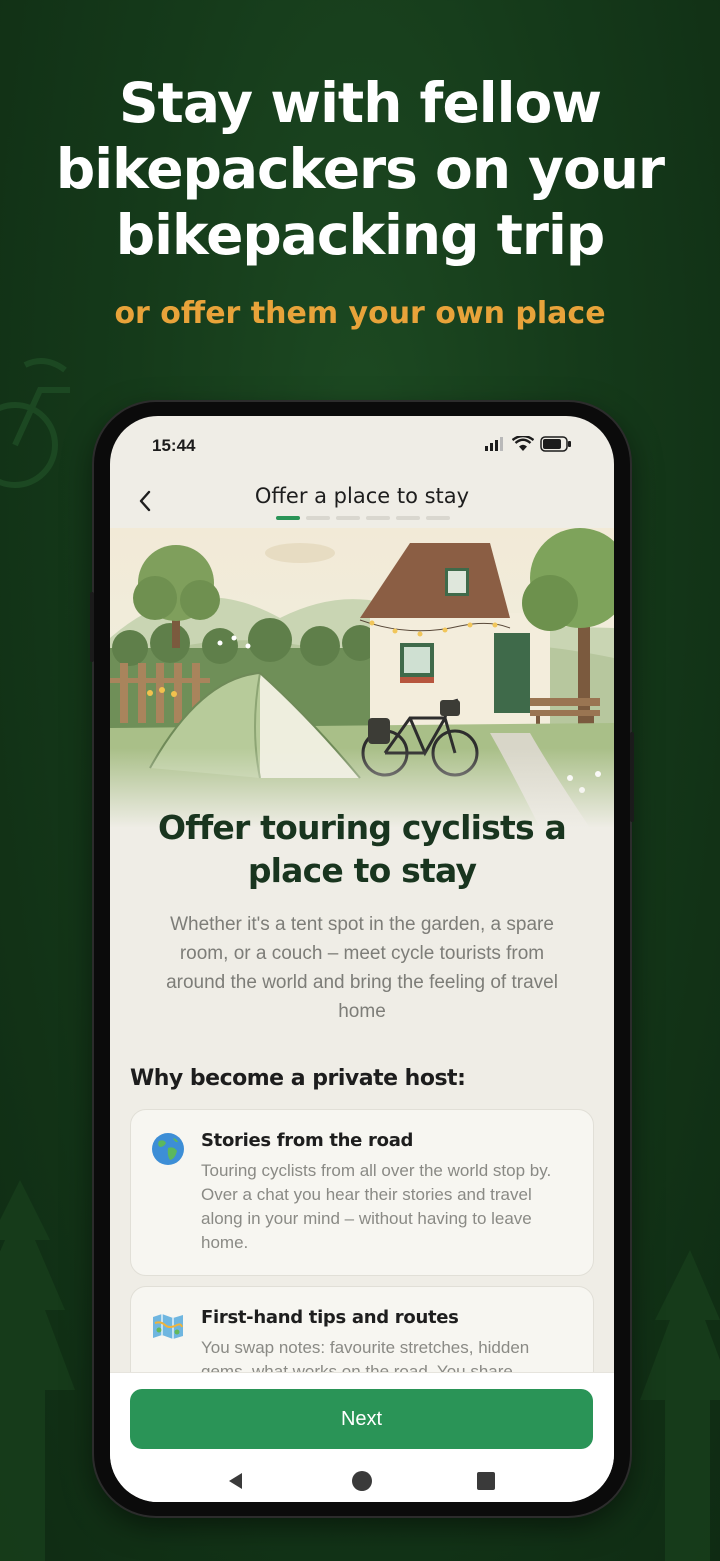  I want to click on step-progress, so click(363, 518).